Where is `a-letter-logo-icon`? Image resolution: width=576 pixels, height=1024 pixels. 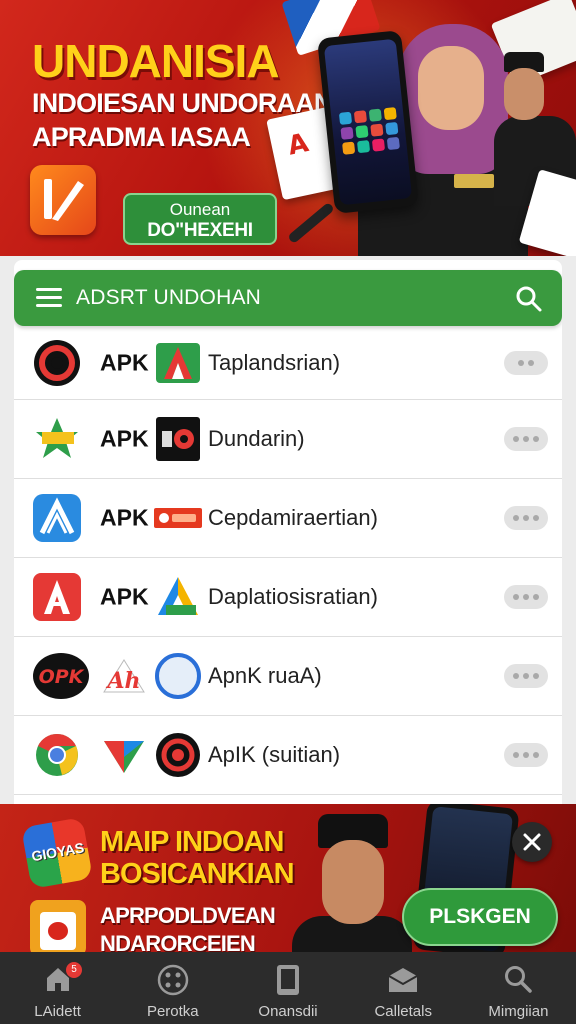
a-letter-logo-icon is located at coordinates (178, 363).